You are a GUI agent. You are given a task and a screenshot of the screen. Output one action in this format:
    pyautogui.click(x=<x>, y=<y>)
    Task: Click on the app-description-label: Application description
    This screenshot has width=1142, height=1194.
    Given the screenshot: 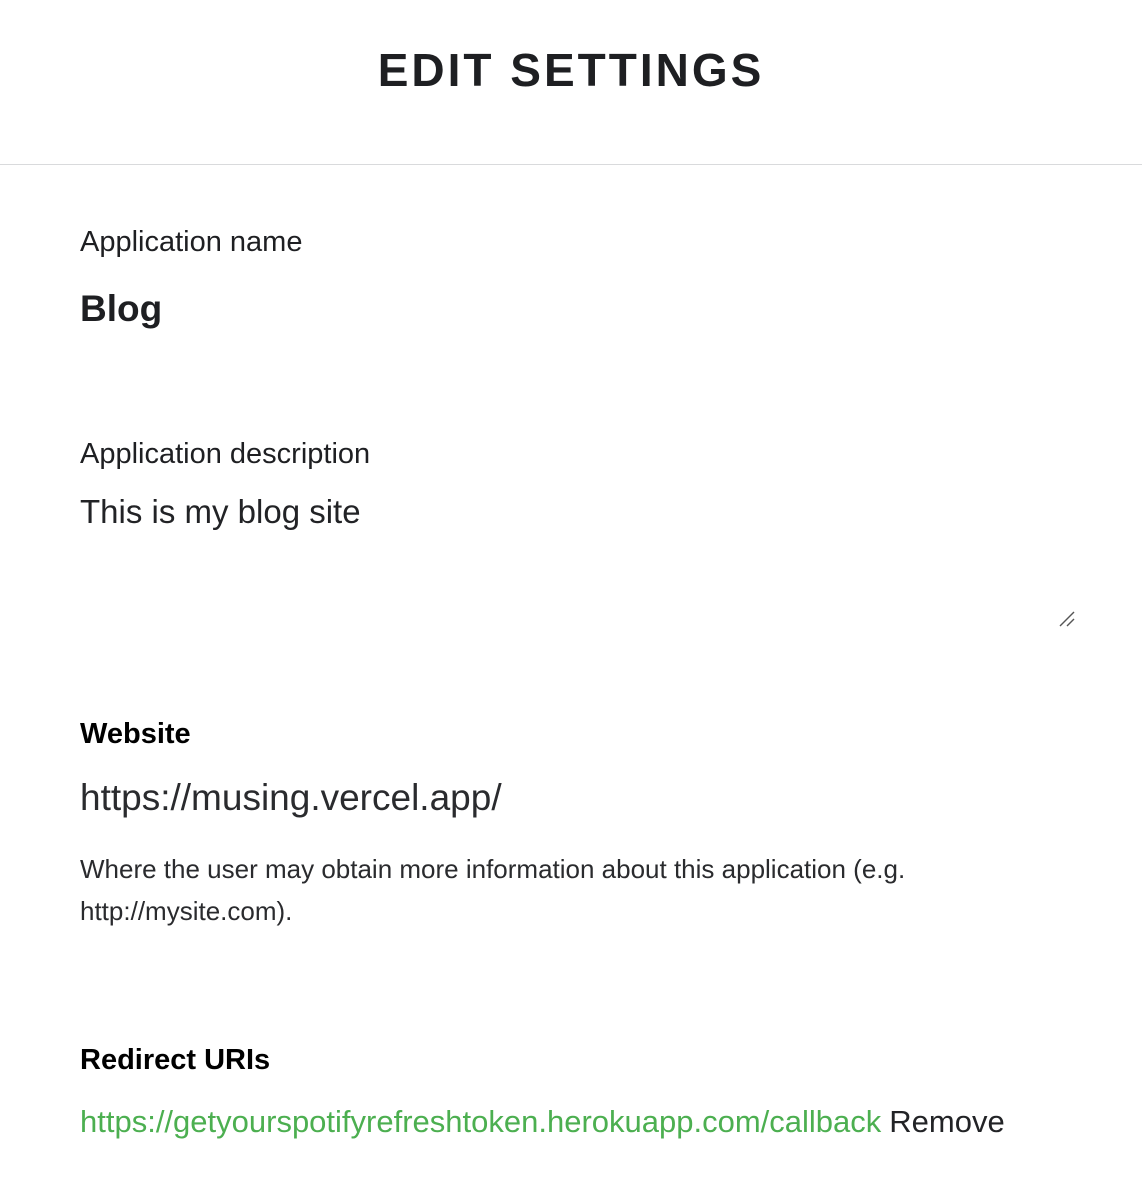 What is the action you would take?
    pyautogui.click(x=225, y=454)
    